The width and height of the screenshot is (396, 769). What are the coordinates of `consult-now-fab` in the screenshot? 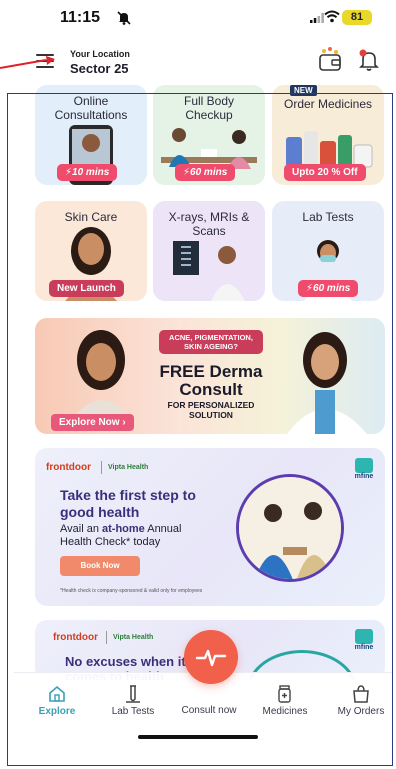 It's located at (211, 657).